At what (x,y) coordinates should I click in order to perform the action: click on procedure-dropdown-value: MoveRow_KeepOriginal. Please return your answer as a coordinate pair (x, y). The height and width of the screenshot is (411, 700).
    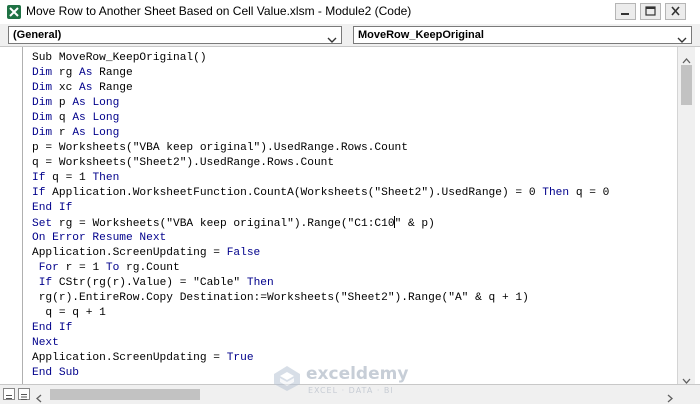
    Looking at the image, I should click on (421, 35).